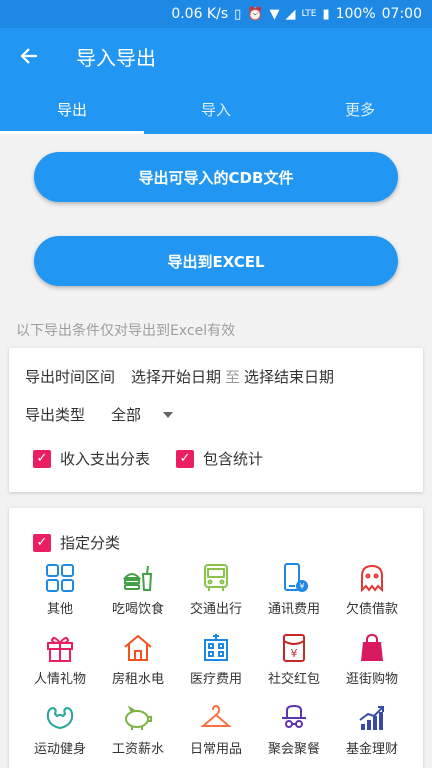 The image size is (432, 768). I want to click on options-row: ✓ 收入支出分表 ✓ 包含统计, so click(148, 458).